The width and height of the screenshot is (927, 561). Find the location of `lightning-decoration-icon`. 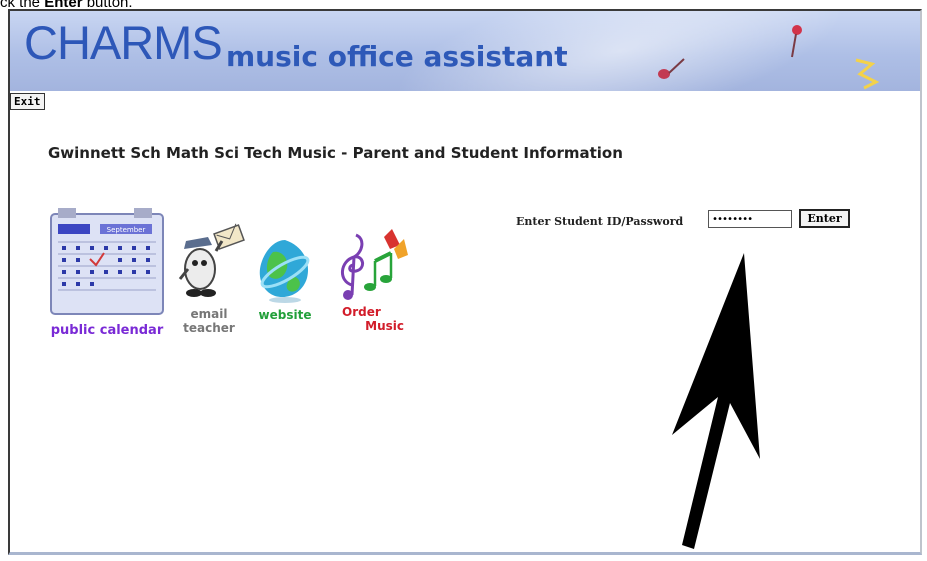

lightning-decoration-icon is located at coordinates (867, 74).